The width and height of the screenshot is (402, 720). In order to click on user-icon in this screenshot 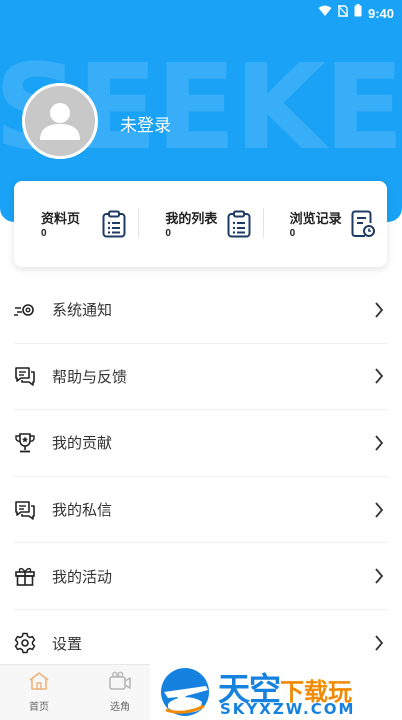, I will do `click(60, 121)`.